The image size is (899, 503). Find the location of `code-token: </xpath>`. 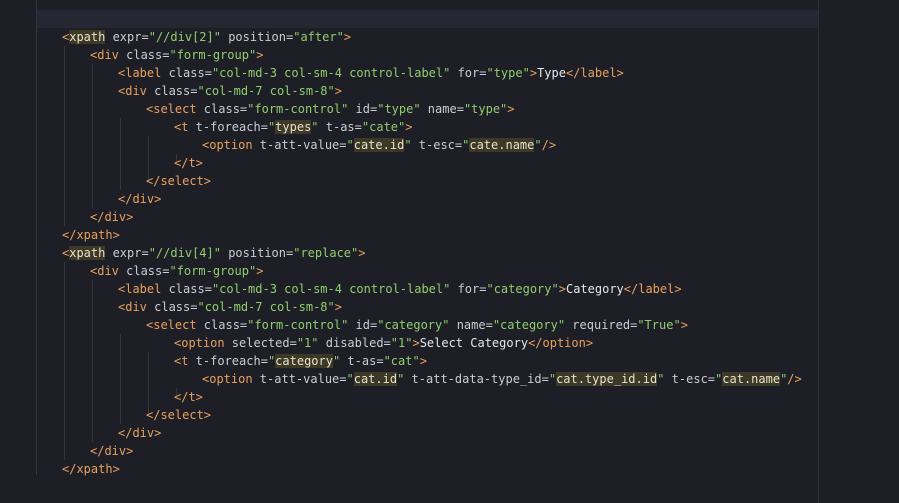

code-token: </xpath> is located at coordinates (91, 469).